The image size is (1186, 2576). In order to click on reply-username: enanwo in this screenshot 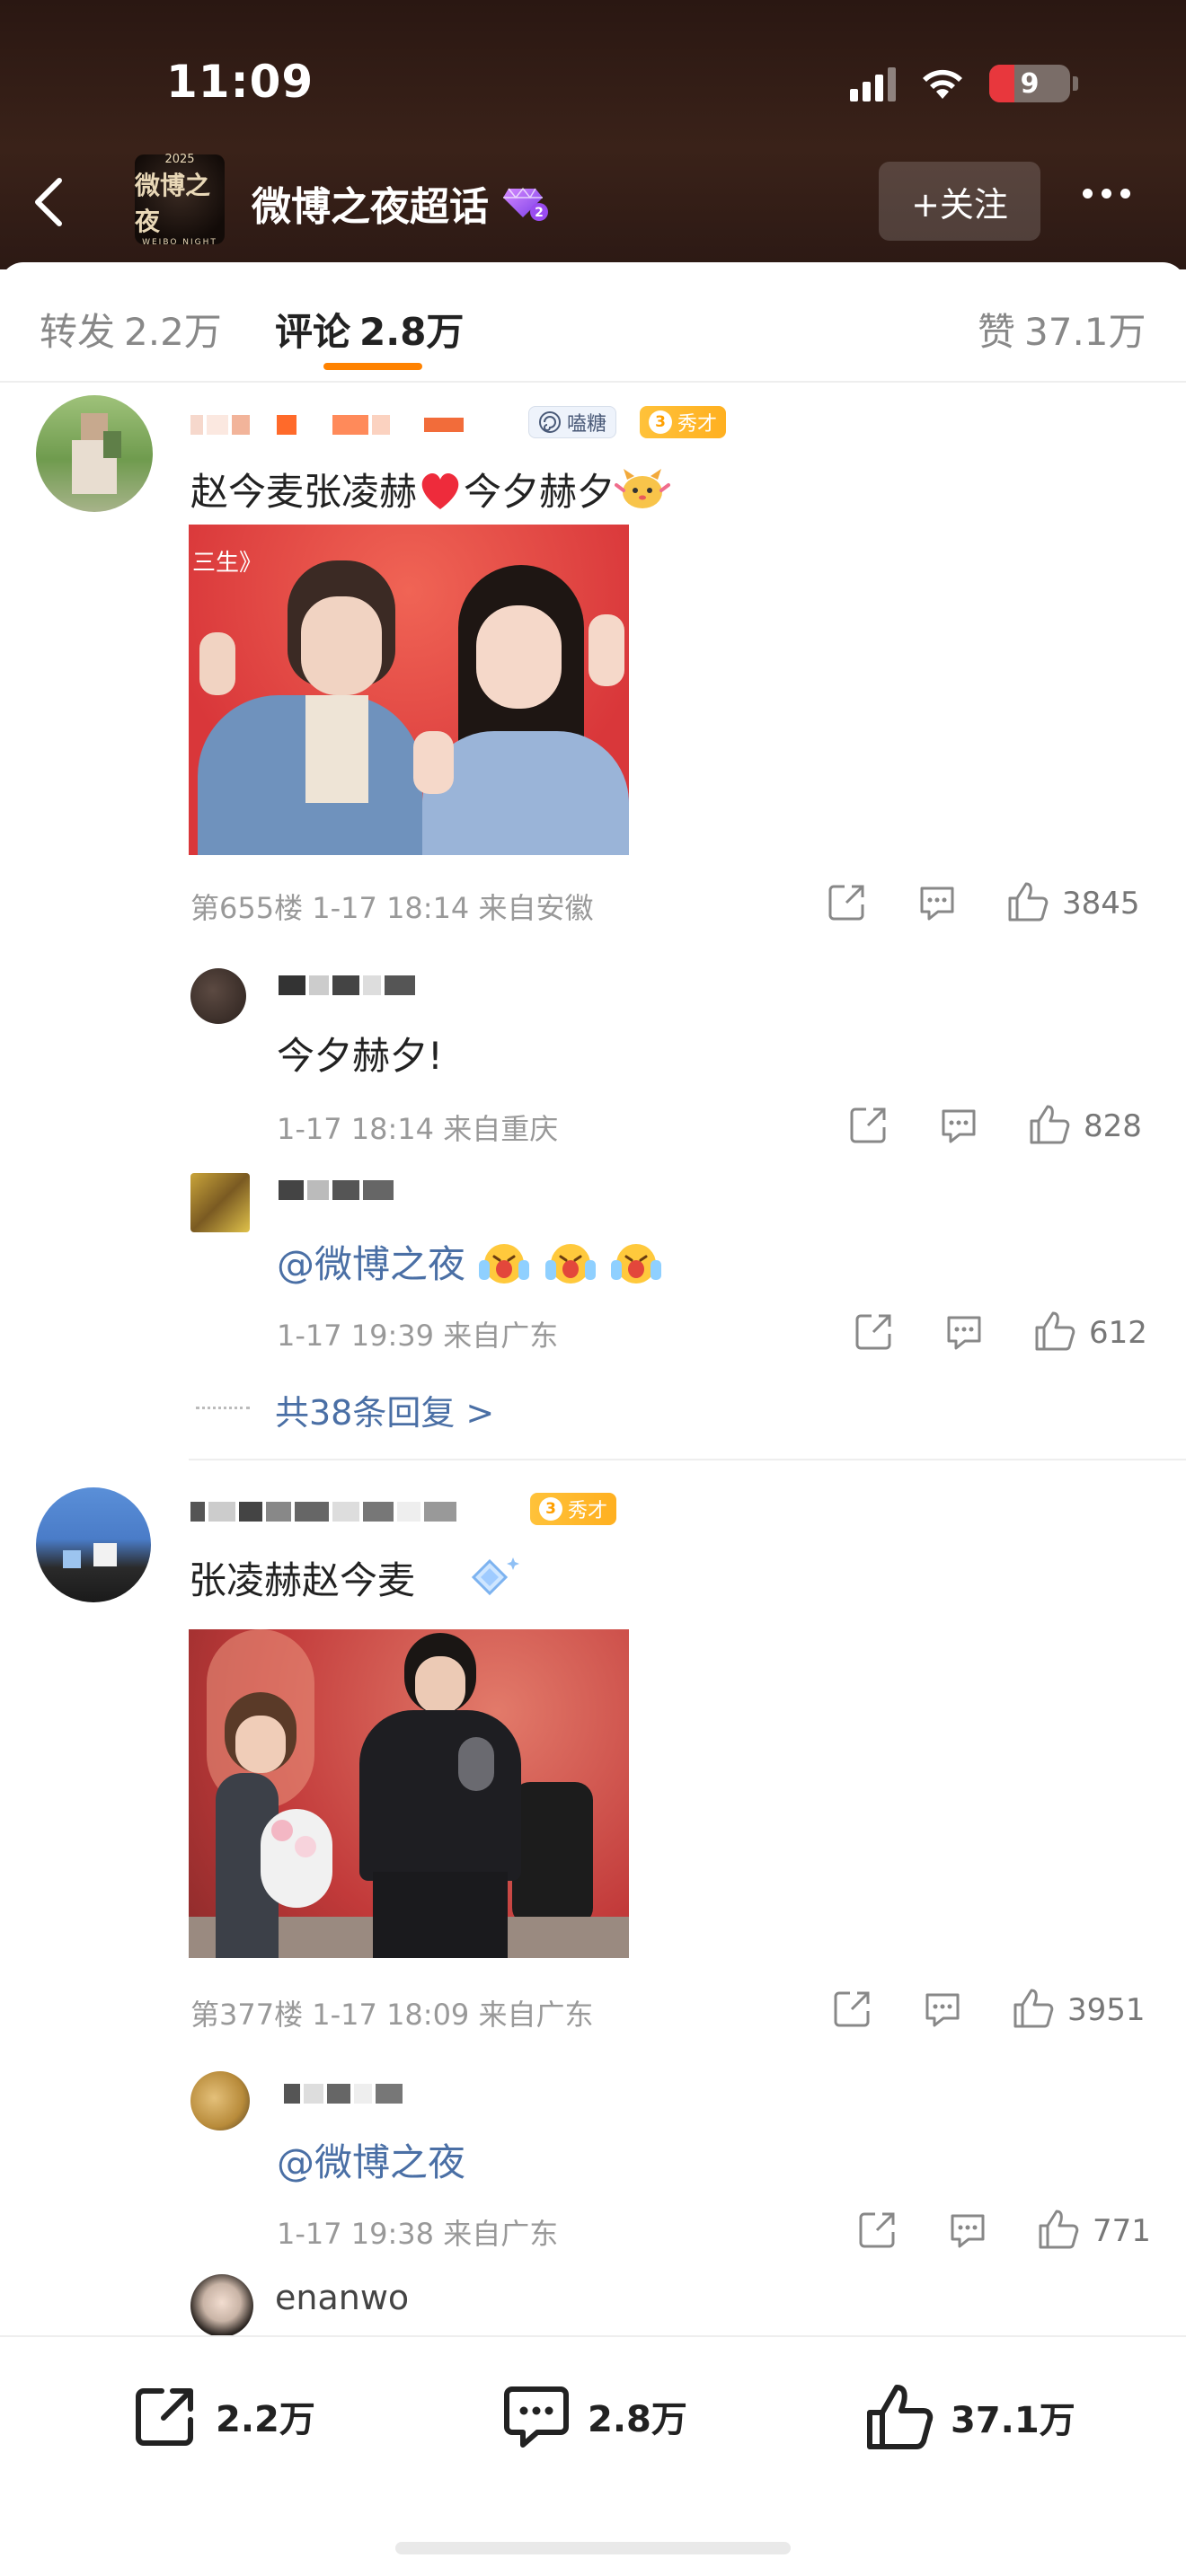, I will do `click(342, 2297)`.